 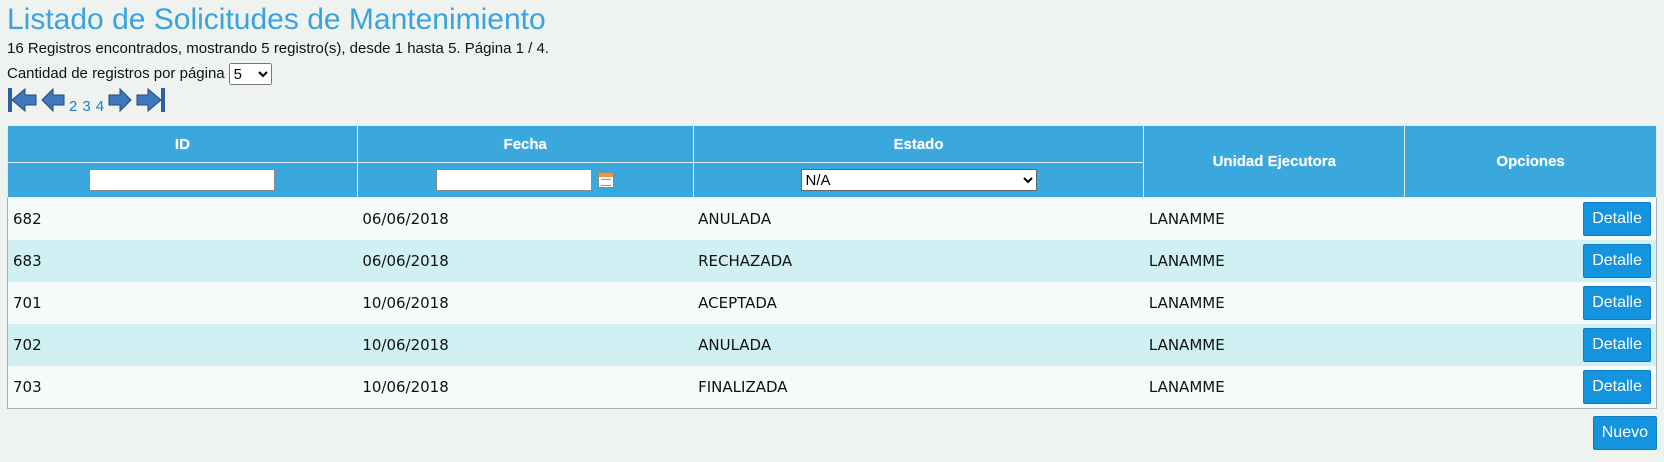 What do you see at coordinates (120, 102) in the screenshot?
I see `next-page-icon` at bounding box center [120, 102].